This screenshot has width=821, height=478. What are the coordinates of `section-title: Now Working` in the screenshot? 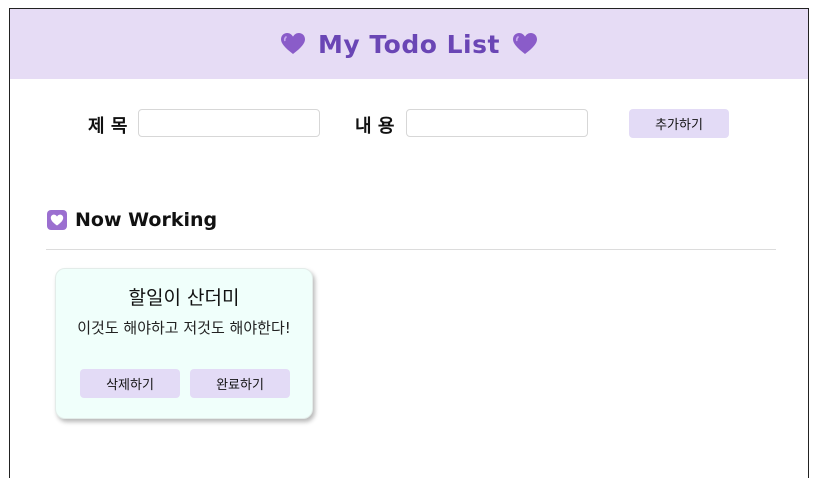 It's located at (146, 220).